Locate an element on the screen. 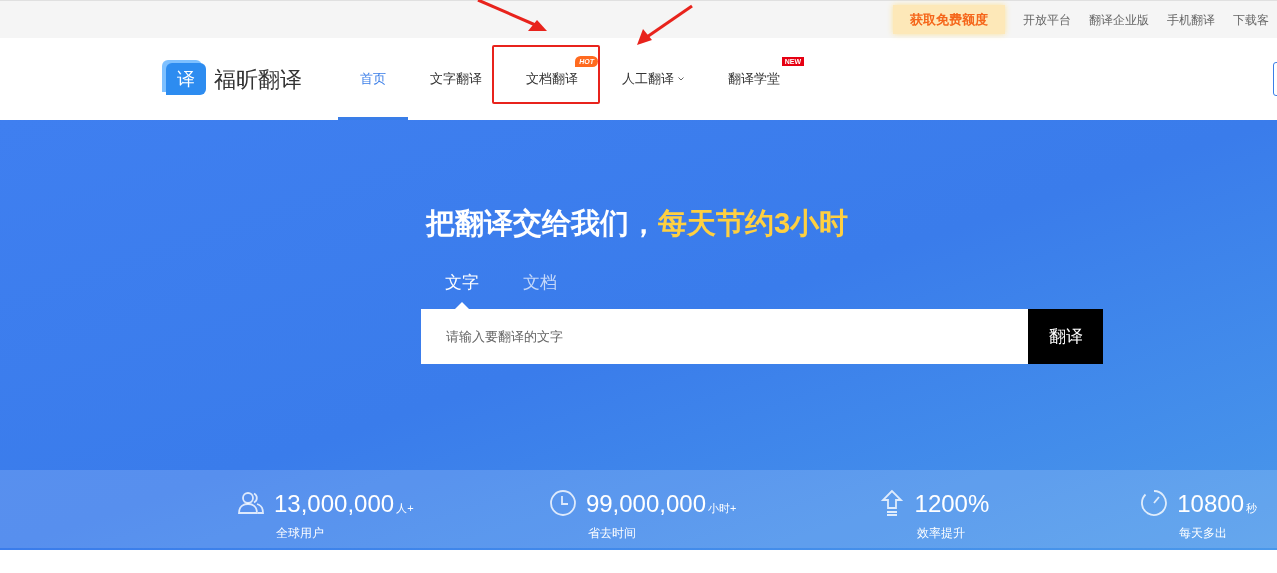  stat-label: 全球用户 is located at coordinates (300, 533).